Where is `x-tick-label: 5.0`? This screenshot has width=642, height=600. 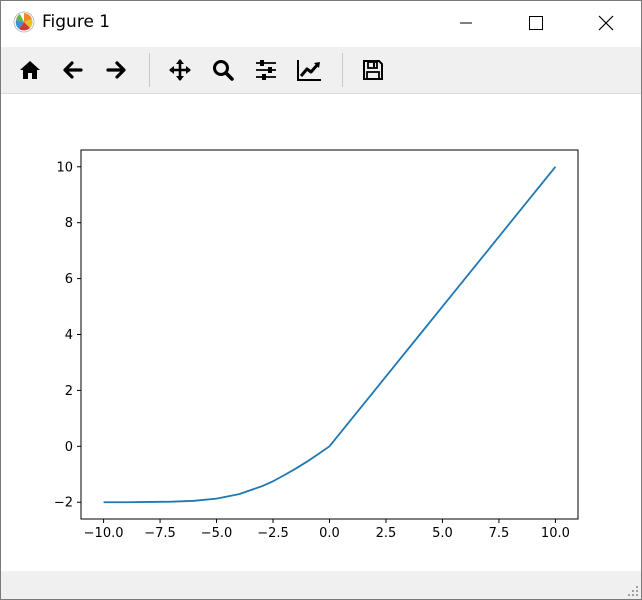
x-tick-label: 5.0 is located at coordinates (442, 533).